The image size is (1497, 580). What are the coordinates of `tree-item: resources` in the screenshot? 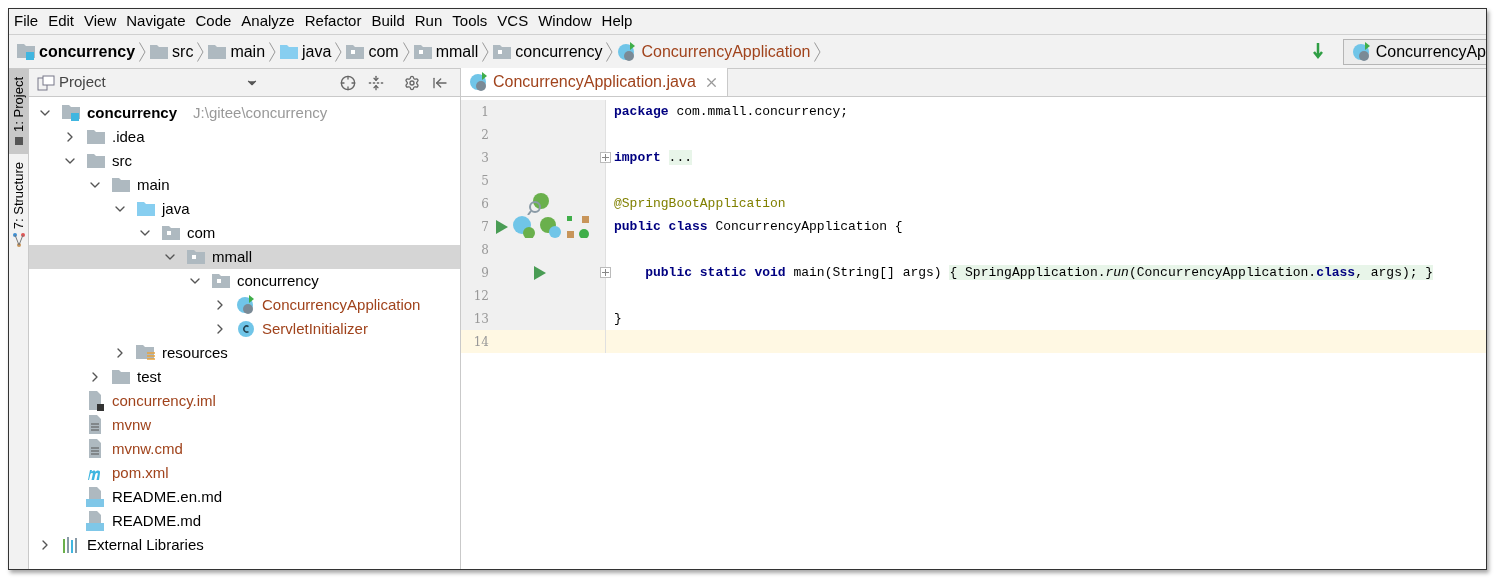 It's located at (244, 353).